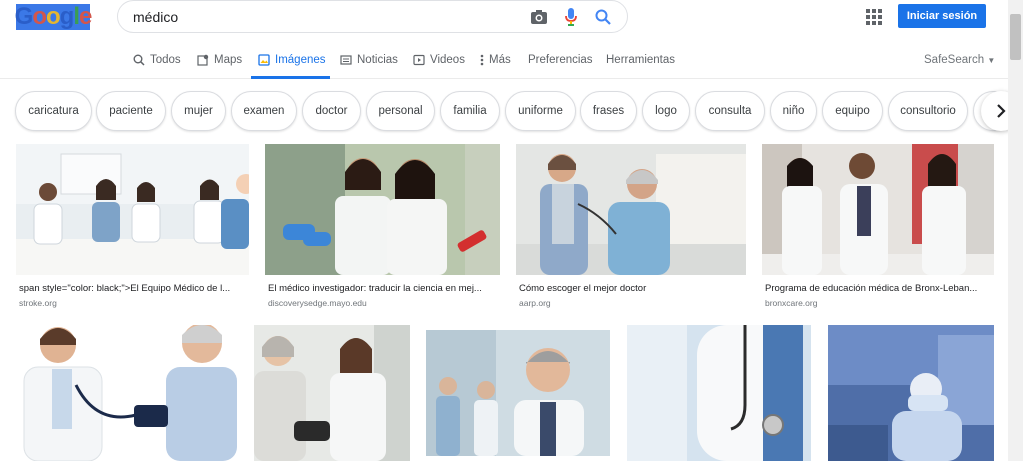 This screenshot has height=461, width=1023. I want to click on search-box: médico, so click(372, 16).